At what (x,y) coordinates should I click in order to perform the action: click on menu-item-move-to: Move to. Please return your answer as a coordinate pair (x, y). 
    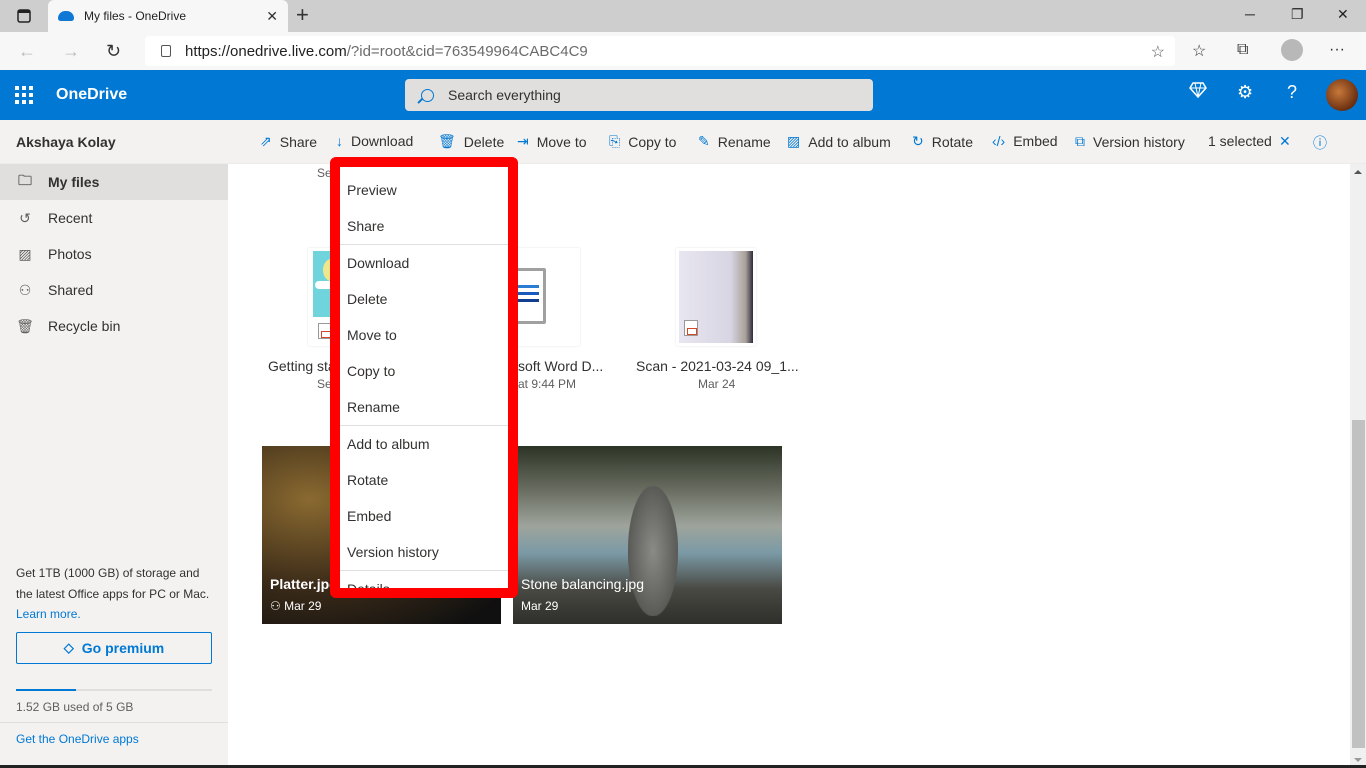
    Looking at the image, I should click on (424, 335).